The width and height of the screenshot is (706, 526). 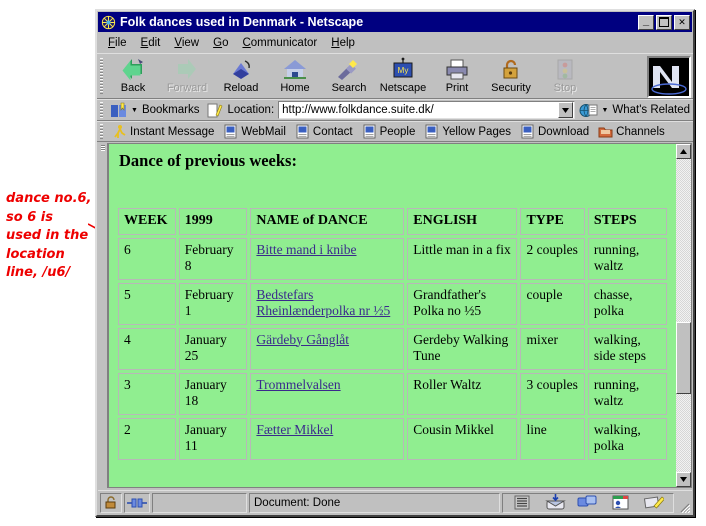 I want to click on column-header-week: WEEK, so click(x=147, y=221).